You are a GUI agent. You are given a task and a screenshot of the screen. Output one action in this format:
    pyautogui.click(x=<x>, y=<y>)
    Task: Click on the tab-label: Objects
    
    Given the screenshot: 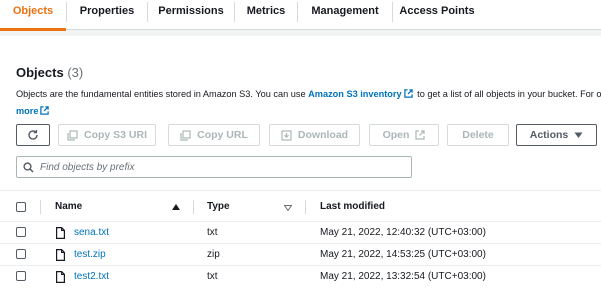 What is the action you would take?
    pyautogui.click(x=33, y=11)
    